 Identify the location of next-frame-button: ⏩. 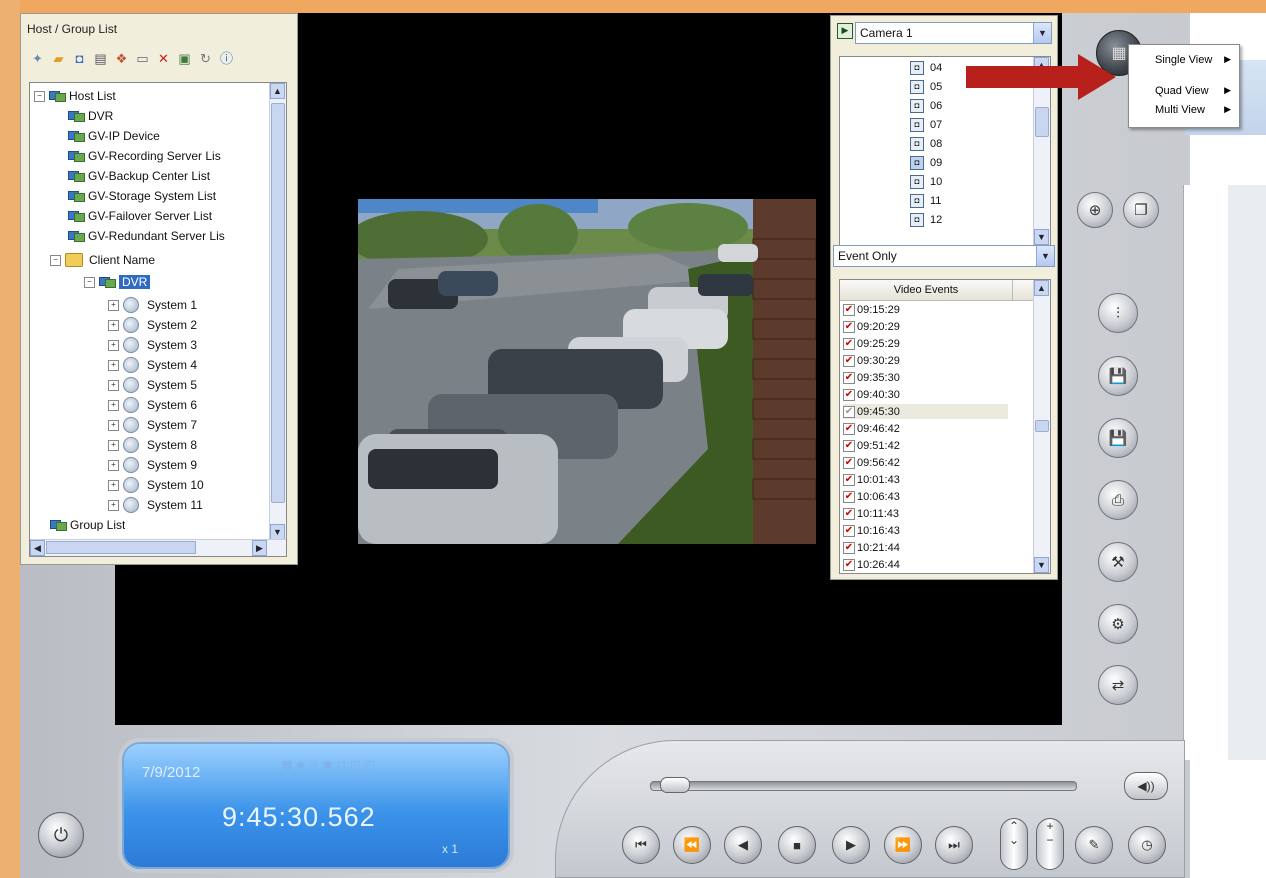
(903, 845).